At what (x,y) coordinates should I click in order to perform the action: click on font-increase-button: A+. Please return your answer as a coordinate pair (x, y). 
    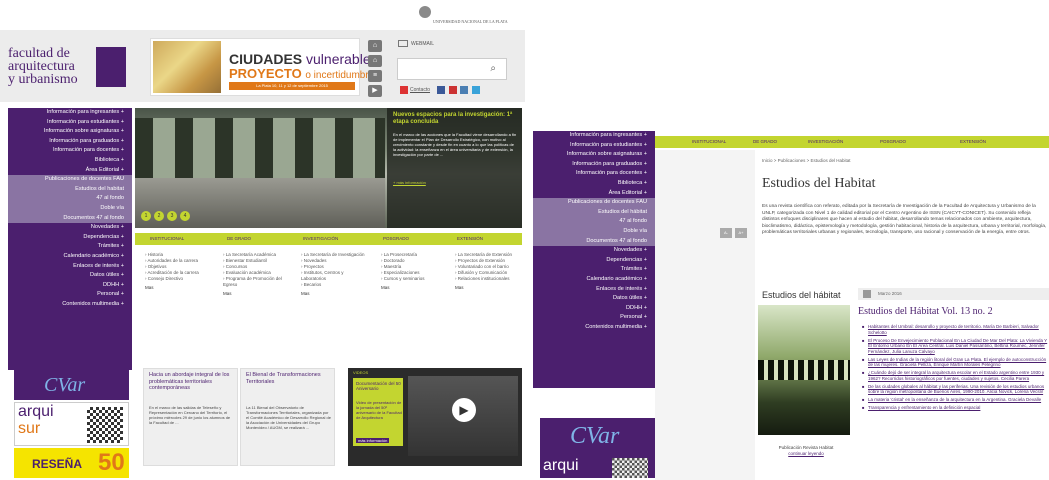
    Looking at the image, I should click on (741, 233).